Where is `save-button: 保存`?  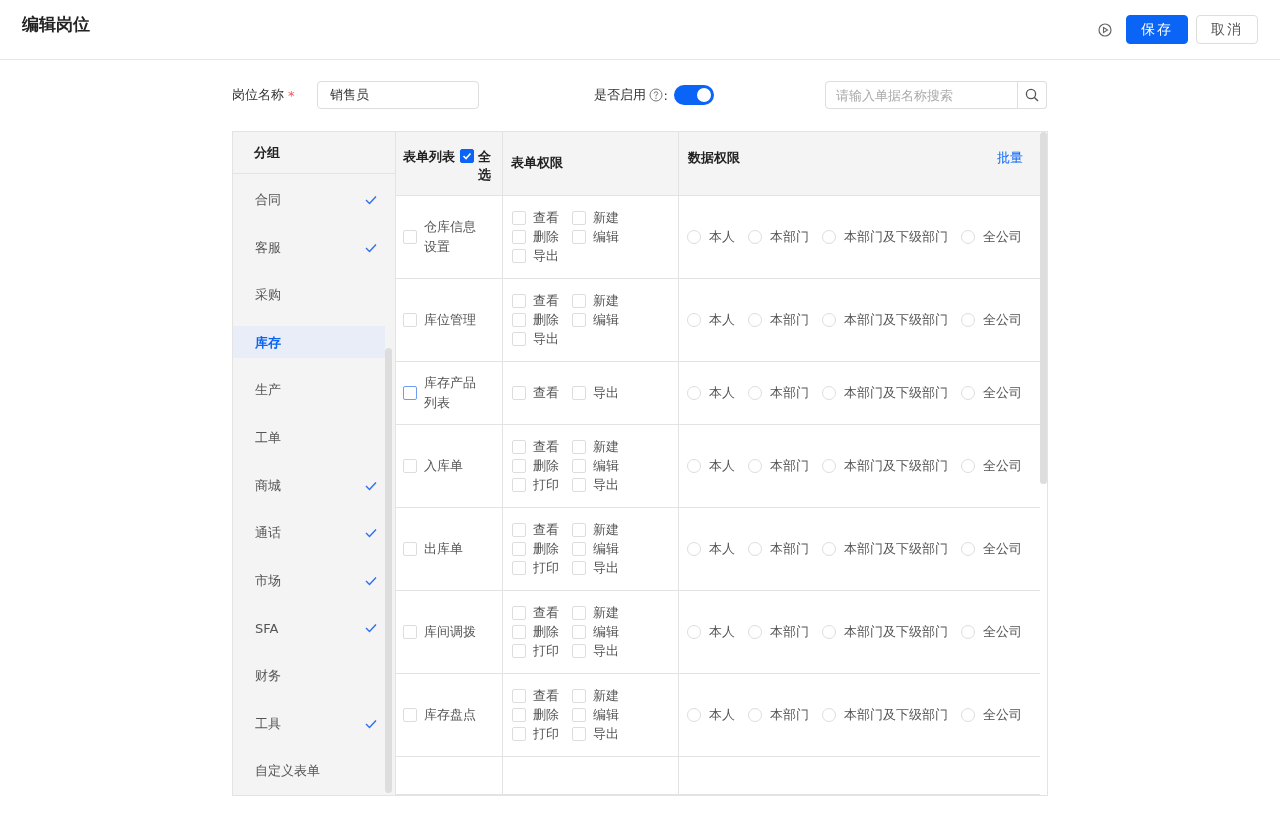 save-button: 保存 is located at coordinates (1157, 29).